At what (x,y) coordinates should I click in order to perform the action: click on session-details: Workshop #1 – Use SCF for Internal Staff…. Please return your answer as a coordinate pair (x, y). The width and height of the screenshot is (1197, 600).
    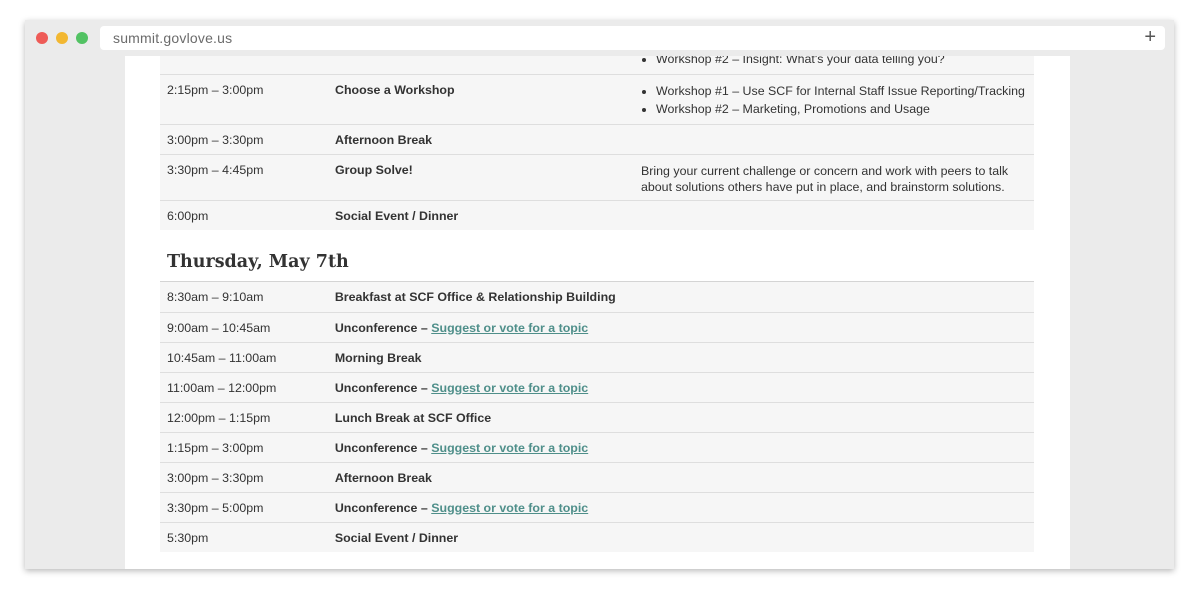
    Looking at the image, I should click on (837, 103).